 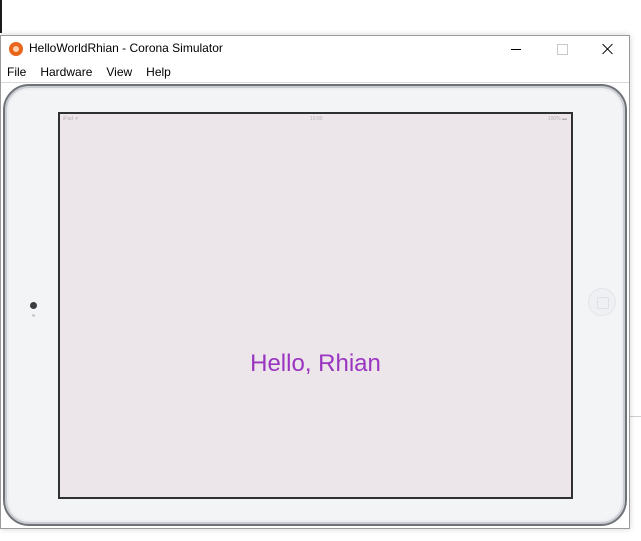 I want to click on status-time: 10:00, so click(x=316, y=119).